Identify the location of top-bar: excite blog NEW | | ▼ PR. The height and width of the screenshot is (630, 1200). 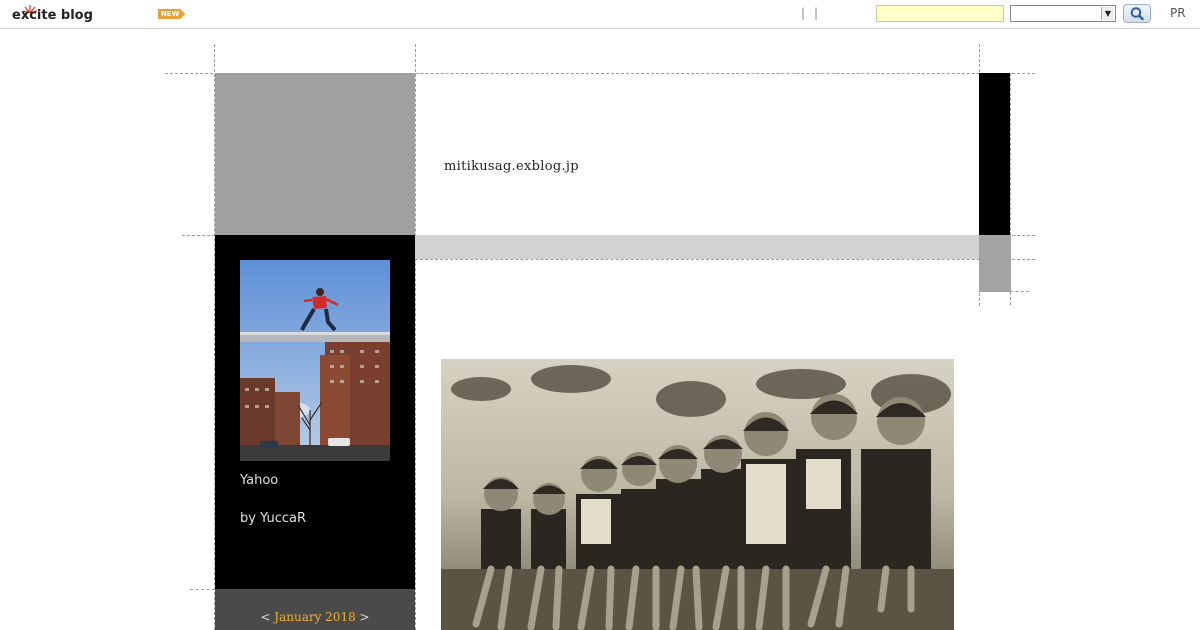
(600, 14).